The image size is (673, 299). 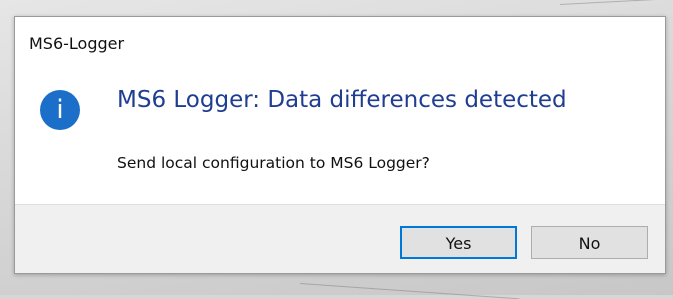 I want to click on dialog-message-text: Send local configuration to MS6 Logger?, so click(x=273, y=163).